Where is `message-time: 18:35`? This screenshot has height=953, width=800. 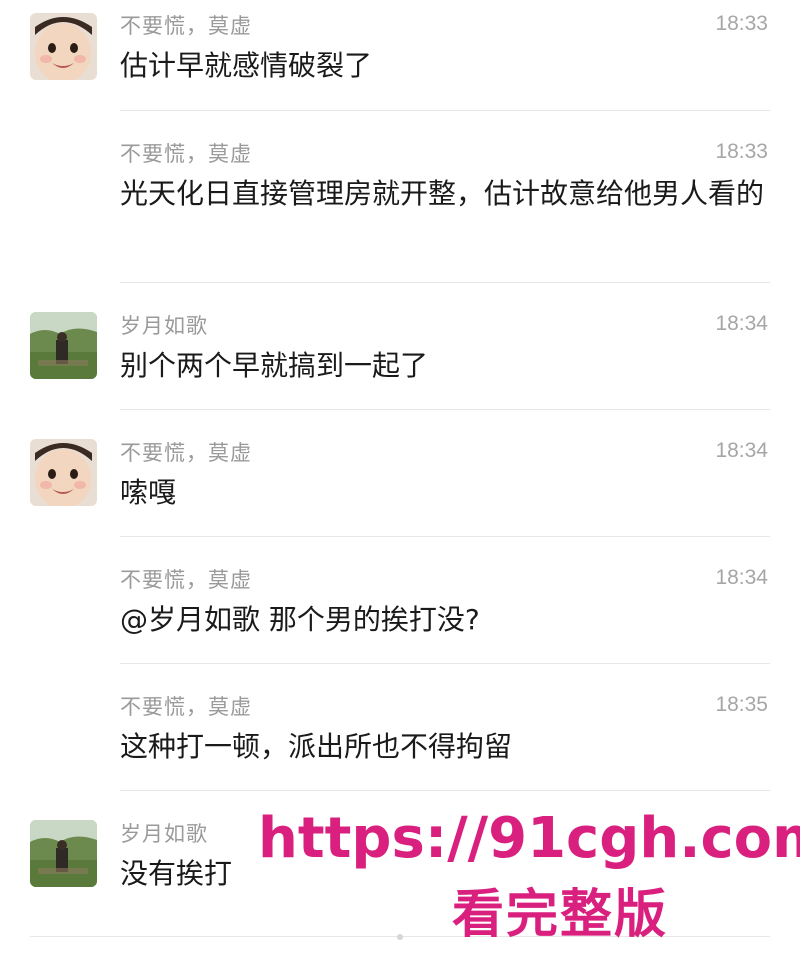
message-time: 18:35 is located at coordinates (741, 704).